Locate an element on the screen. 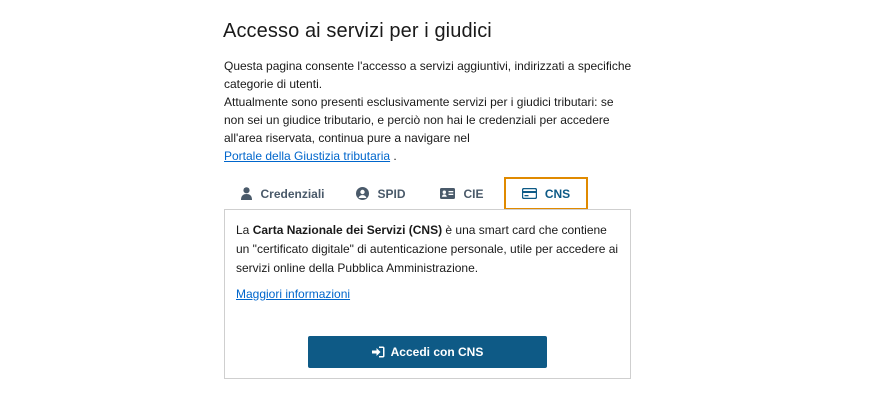 This screenshot has height=400, width=871. portal-link: Portale della Giustizia tributaria is located at coordinates (307, 156).